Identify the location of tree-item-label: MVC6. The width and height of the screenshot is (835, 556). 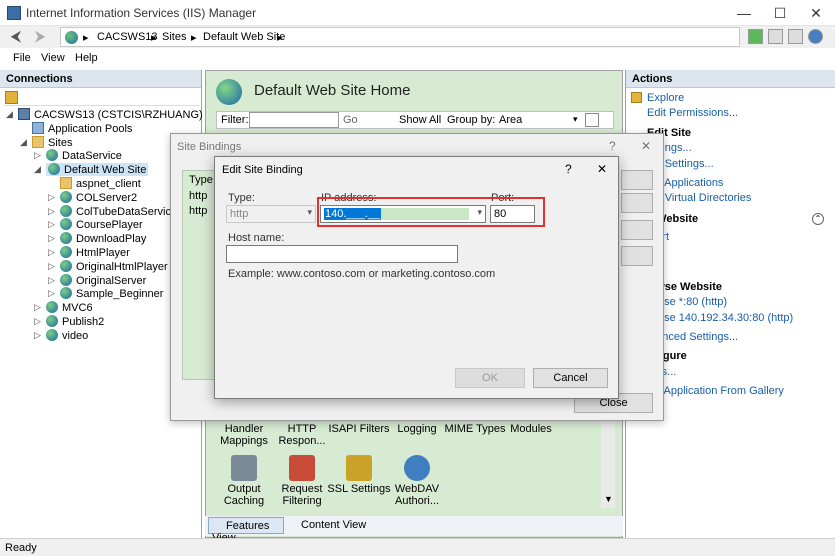
(77, 308).